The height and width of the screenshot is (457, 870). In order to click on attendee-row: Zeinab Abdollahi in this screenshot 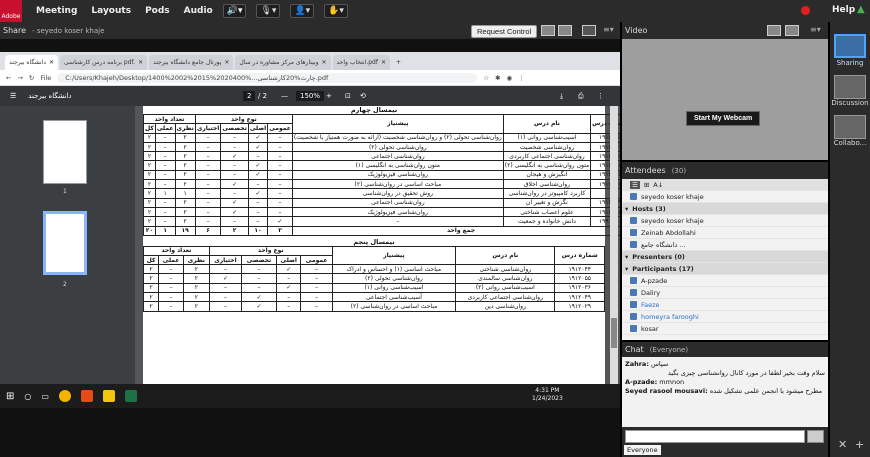, I will do `click(725, 233)`.